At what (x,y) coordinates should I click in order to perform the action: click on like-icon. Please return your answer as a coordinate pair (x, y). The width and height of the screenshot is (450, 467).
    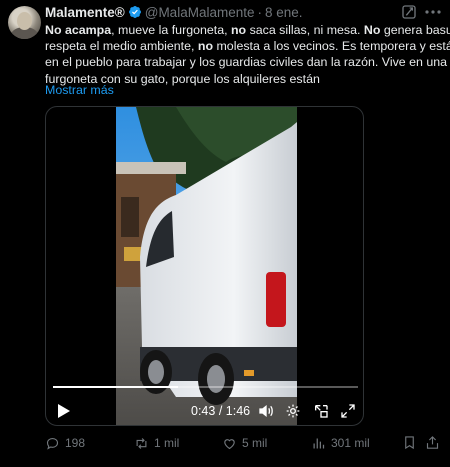
    Looking at the image, I should click on (229, 443).